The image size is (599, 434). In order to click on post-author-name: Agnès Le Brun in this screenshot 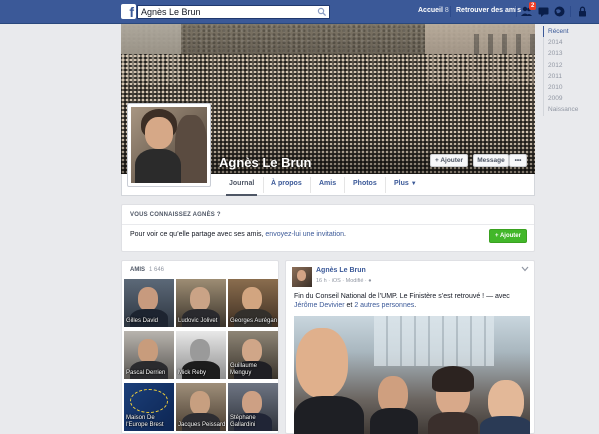, I will do `click(341, 270)`.